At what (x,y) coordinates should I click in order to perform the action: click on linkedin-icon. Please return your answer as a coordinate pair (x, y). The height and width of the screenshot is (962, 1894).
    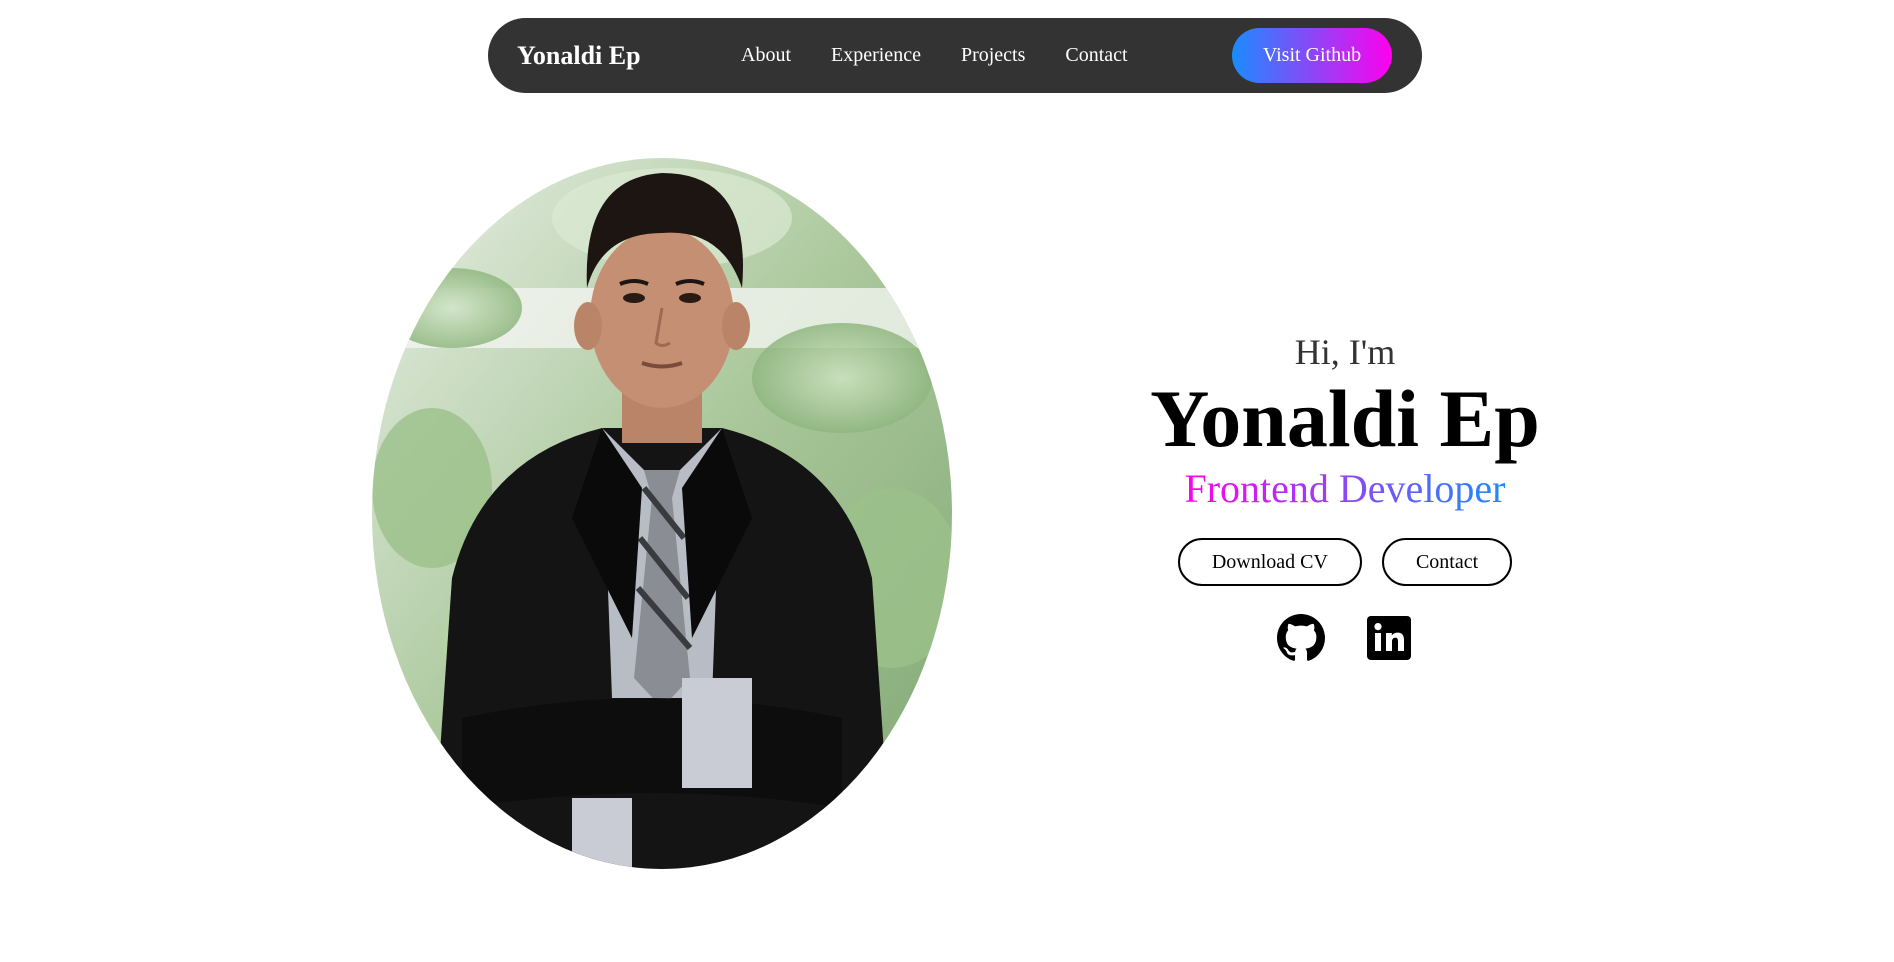
    Looking at the image, I should click on (1389, 638).